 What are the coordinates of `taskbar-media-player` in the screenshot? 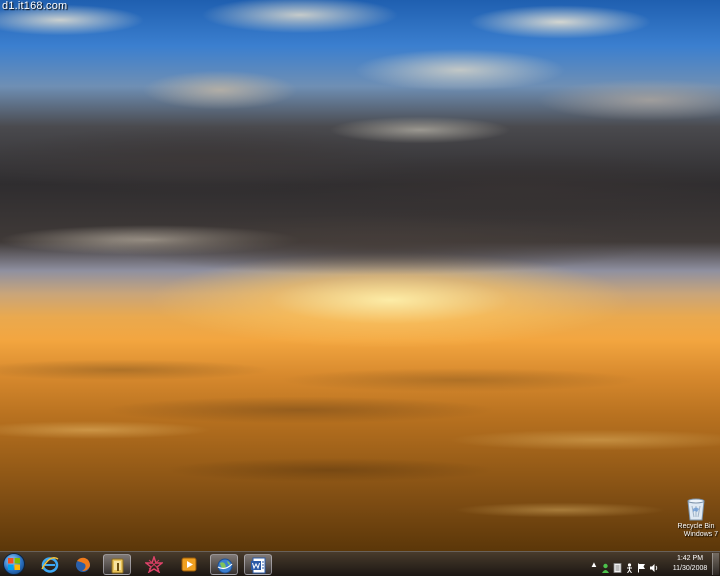 It's located at (189, 564).